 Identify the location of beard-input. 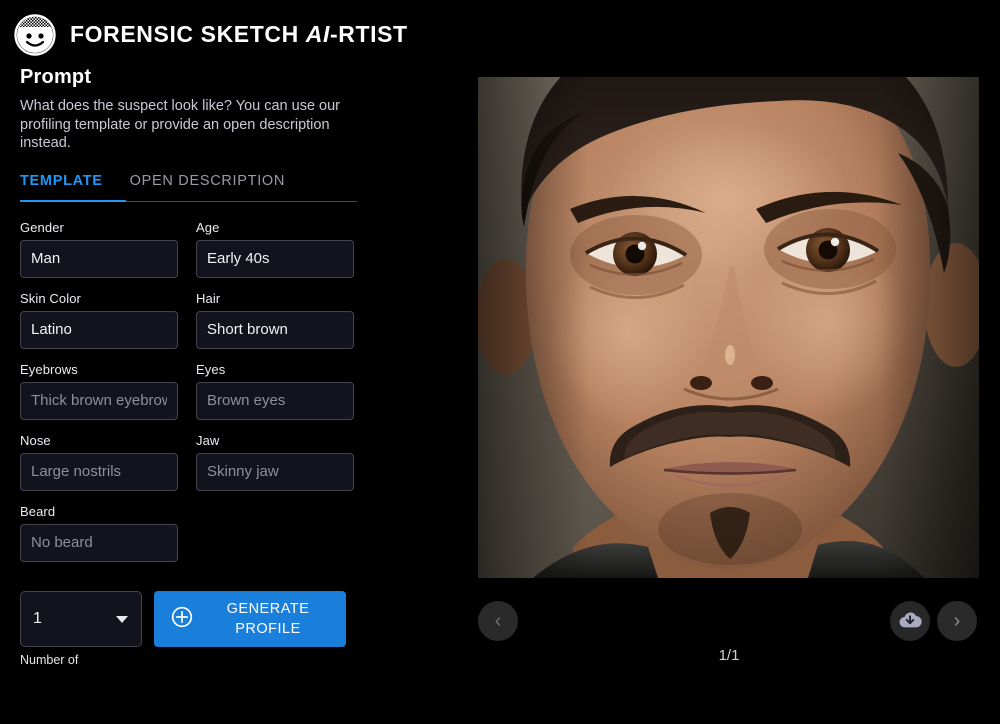
(99, 542).